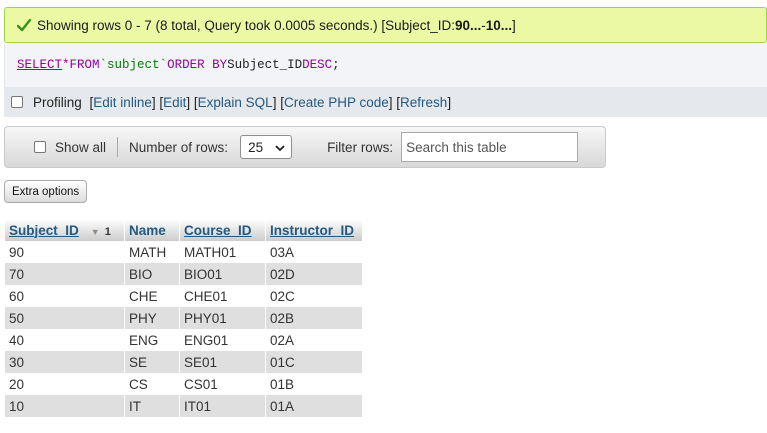 This screenshot has width=767, height=433. Describe the element at coordinates (40, 147) in the screenshot. I see `show-all-checkbox` at that location.